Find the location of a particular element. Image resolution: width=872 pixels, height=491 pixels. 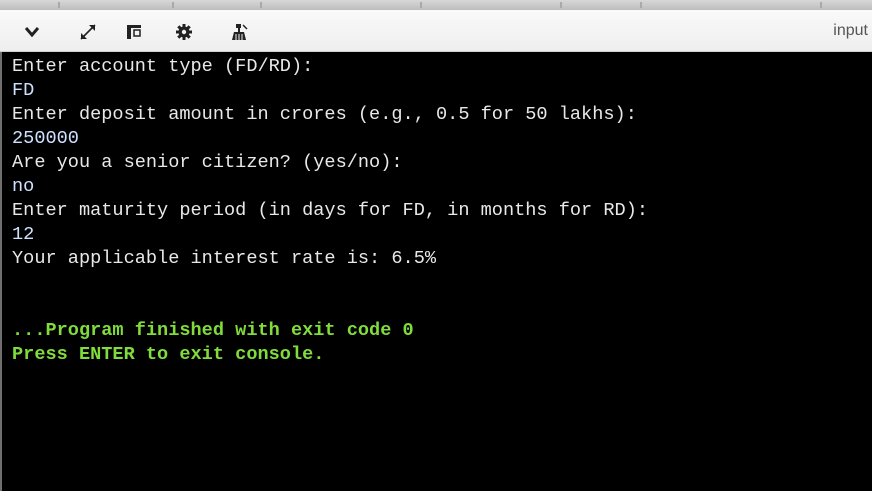

expand-arrows-icon is located at coordinates (88, 32).